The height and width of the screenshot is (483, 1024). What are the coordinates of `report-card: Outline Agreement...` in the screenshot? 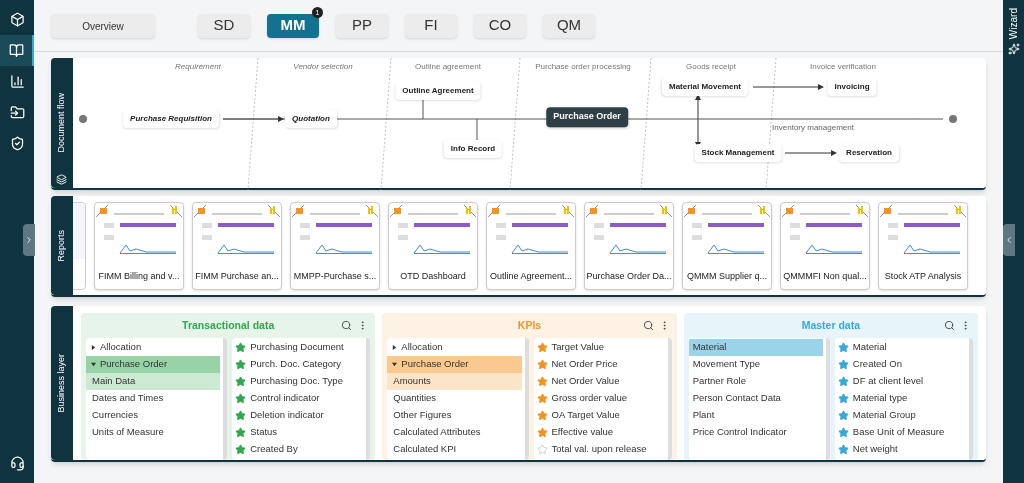 It's located at (531, 245).